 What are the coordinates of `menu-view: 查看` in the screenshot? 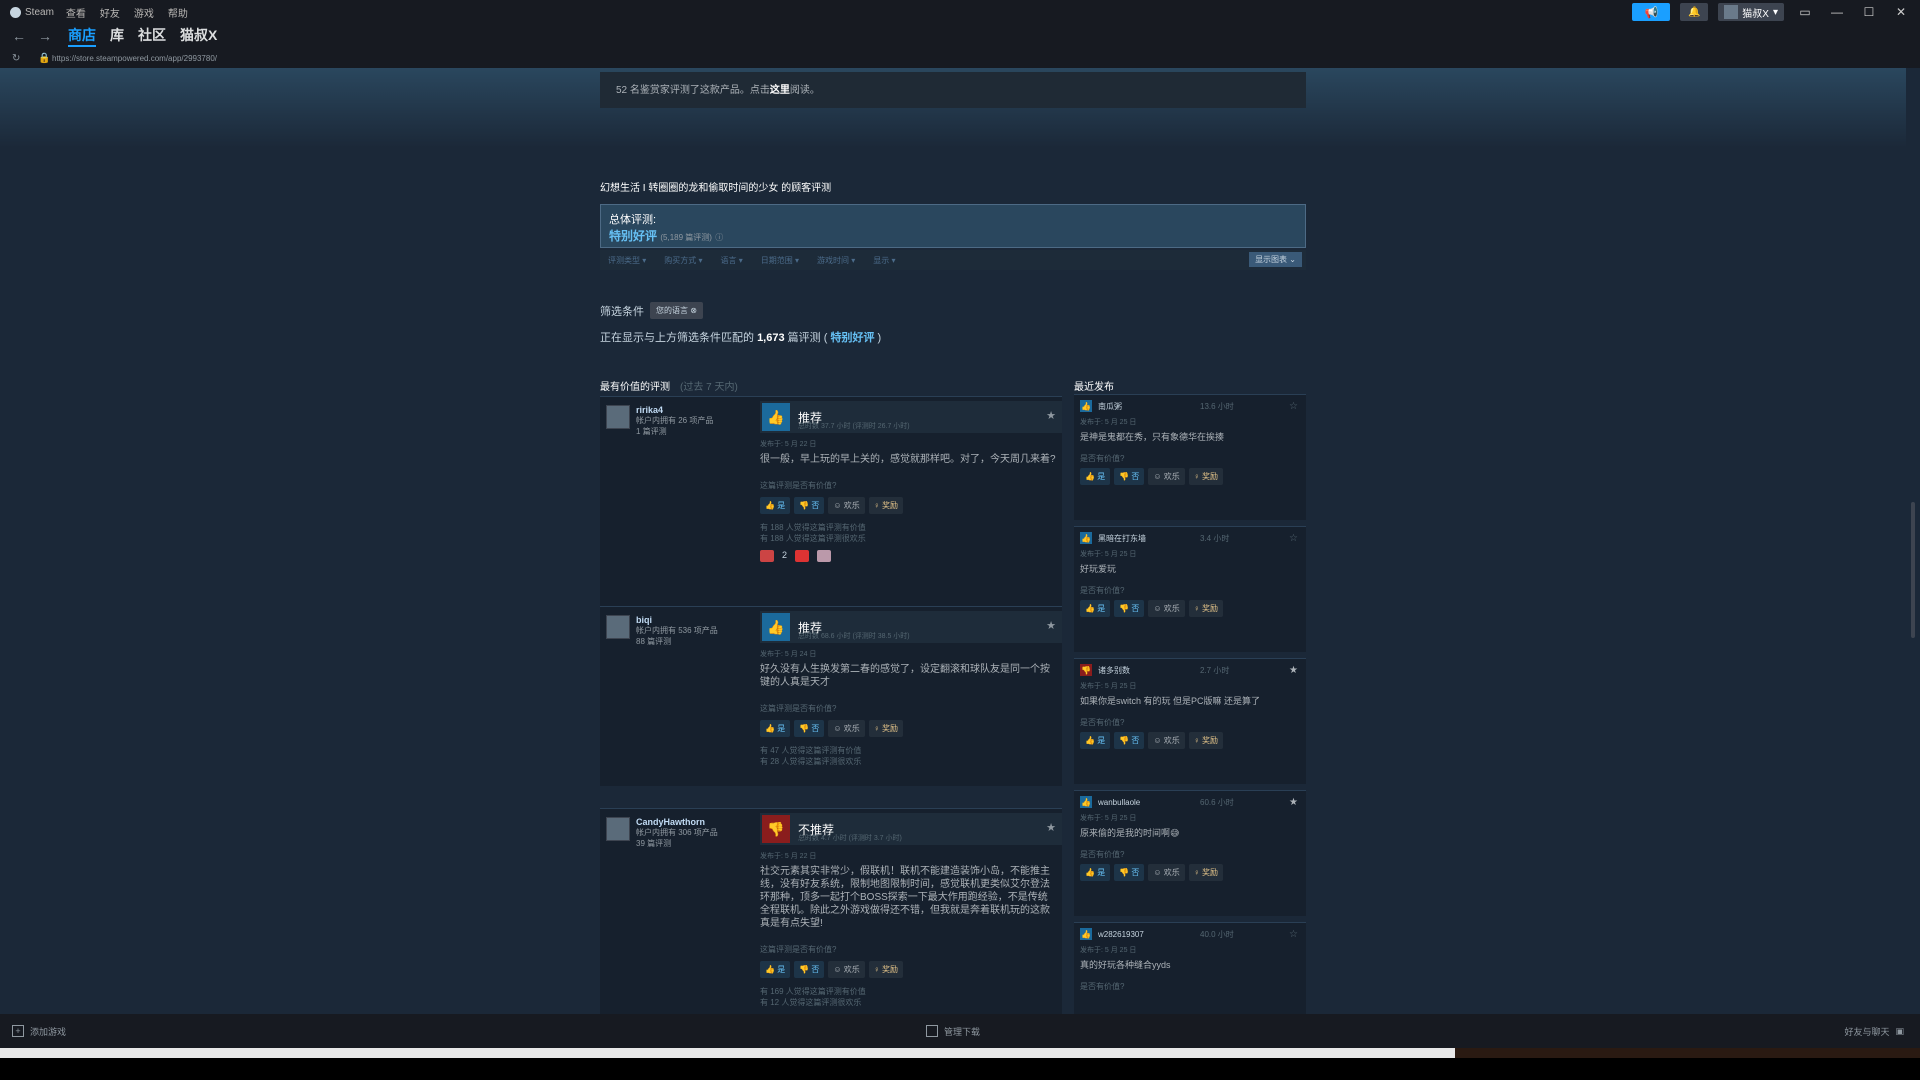 It's located at (76, 12).